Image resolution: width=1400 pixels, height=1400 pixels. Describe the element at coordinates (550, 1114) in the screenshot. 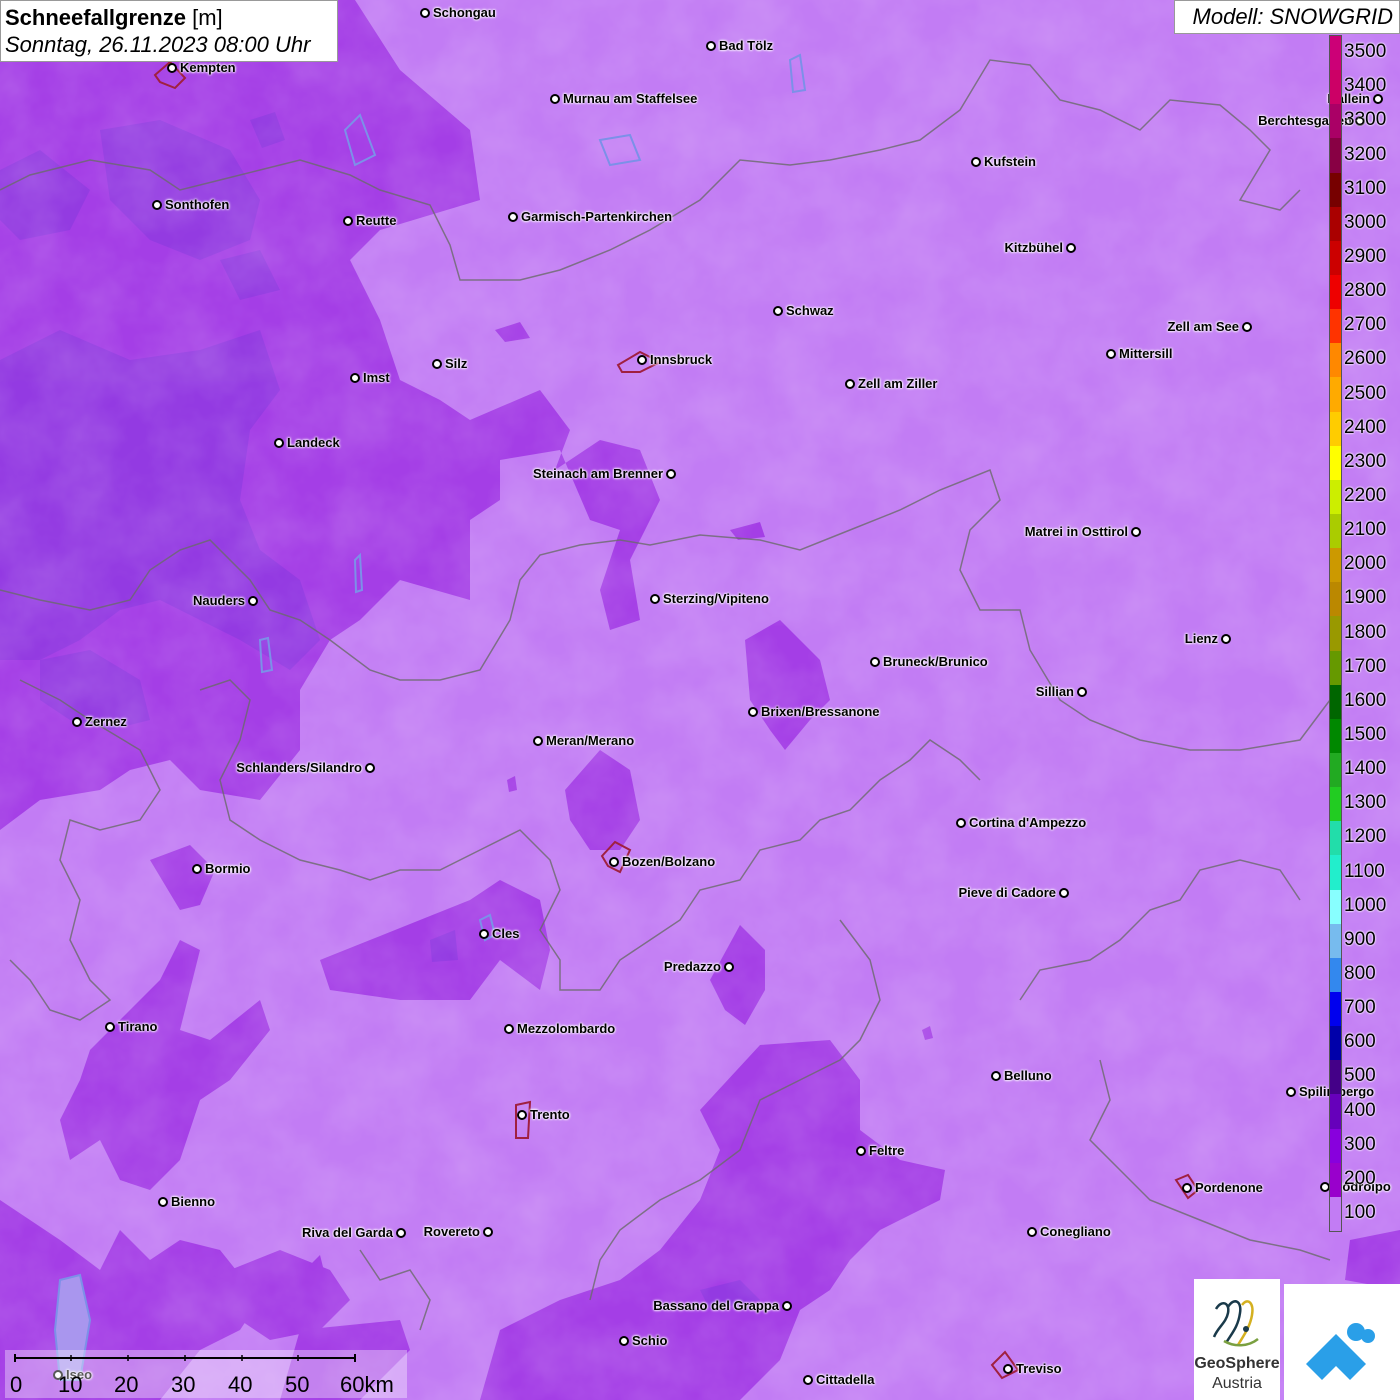

I see `city-label: Trento` at that location.